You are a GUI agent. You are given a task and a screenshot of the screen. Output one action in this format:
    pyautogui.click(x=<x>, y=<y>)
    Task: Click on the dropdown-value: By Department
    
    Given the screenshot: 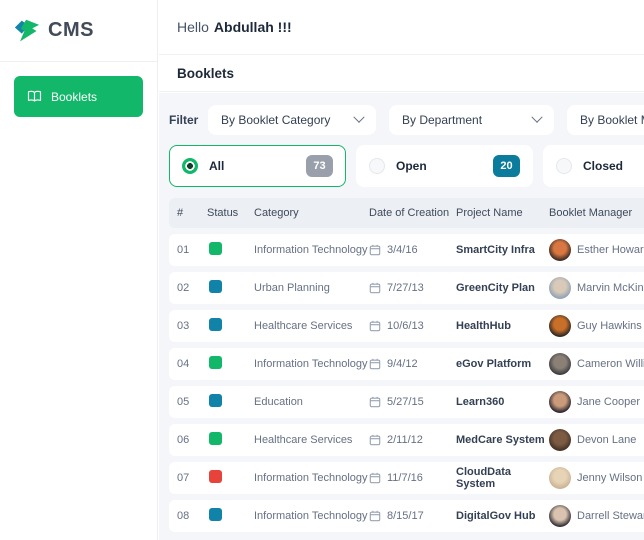 What is the action you would take?
    pyautogui.click(x=442, y=120)
    